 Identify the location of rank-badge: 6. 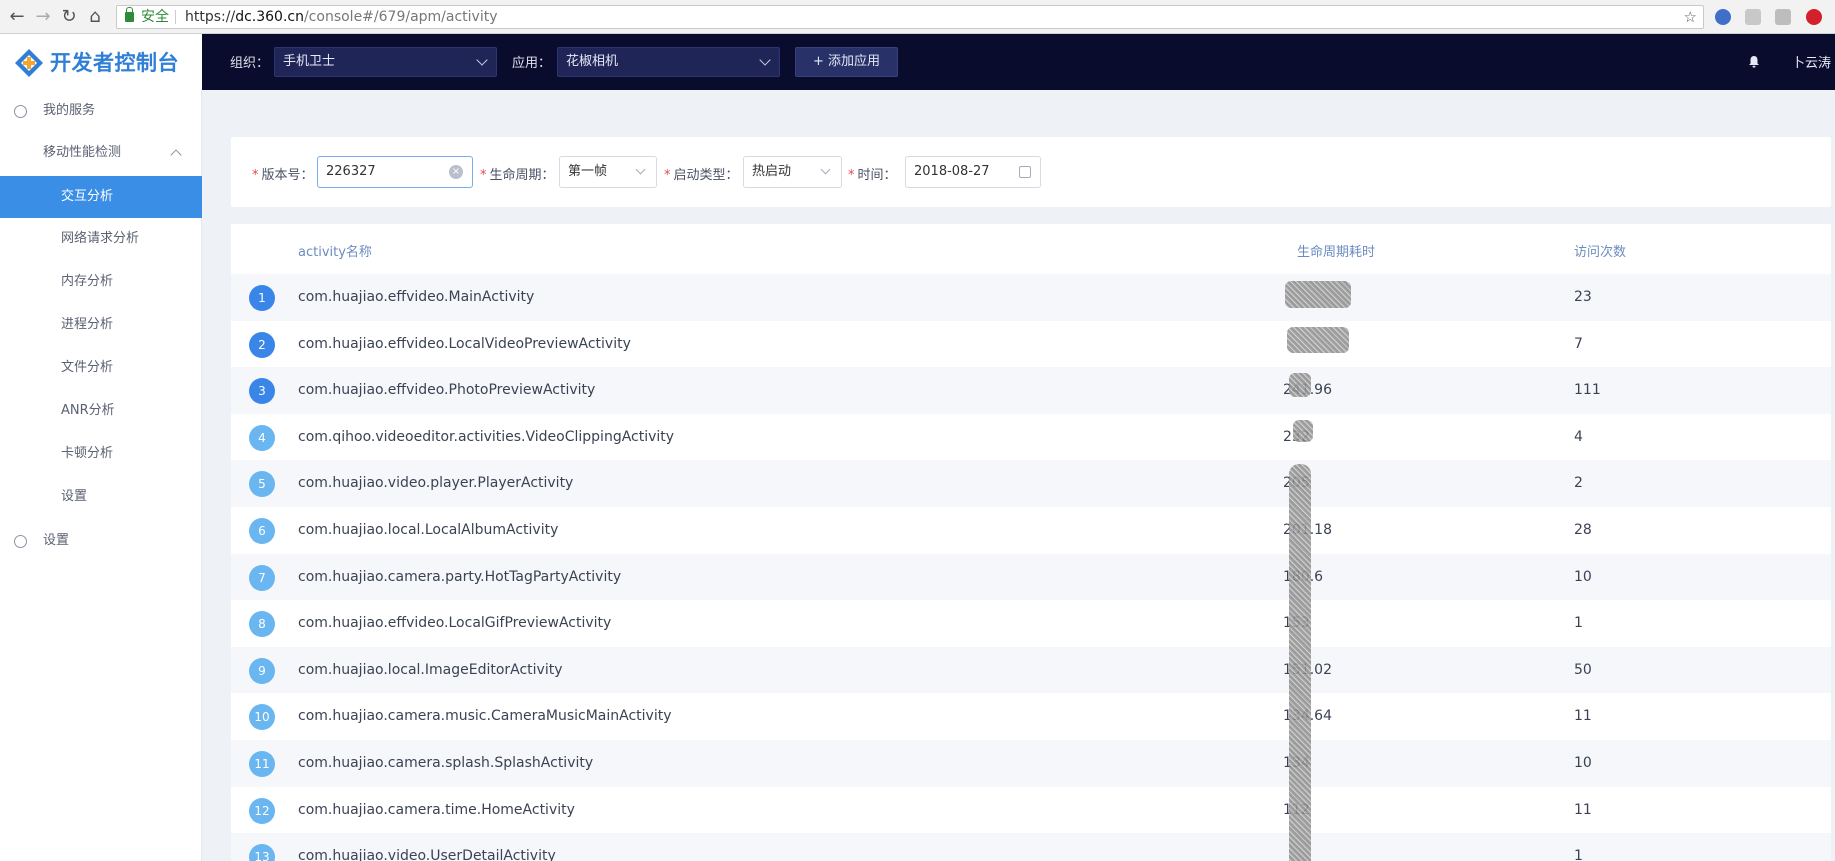
(262, 531).